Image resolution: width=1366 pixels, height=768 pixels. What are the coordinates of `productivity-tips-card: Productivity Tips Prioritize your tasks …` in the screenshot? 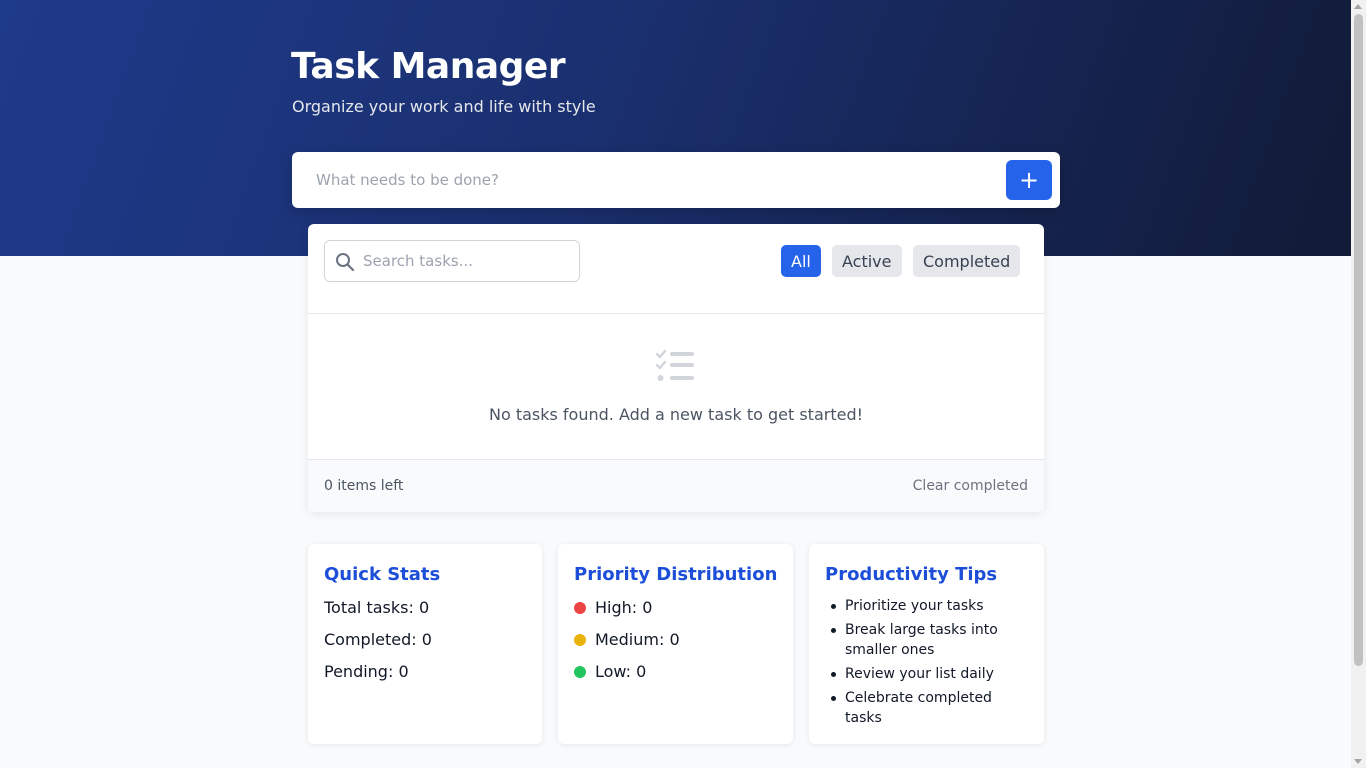 It's located at (926, 644).